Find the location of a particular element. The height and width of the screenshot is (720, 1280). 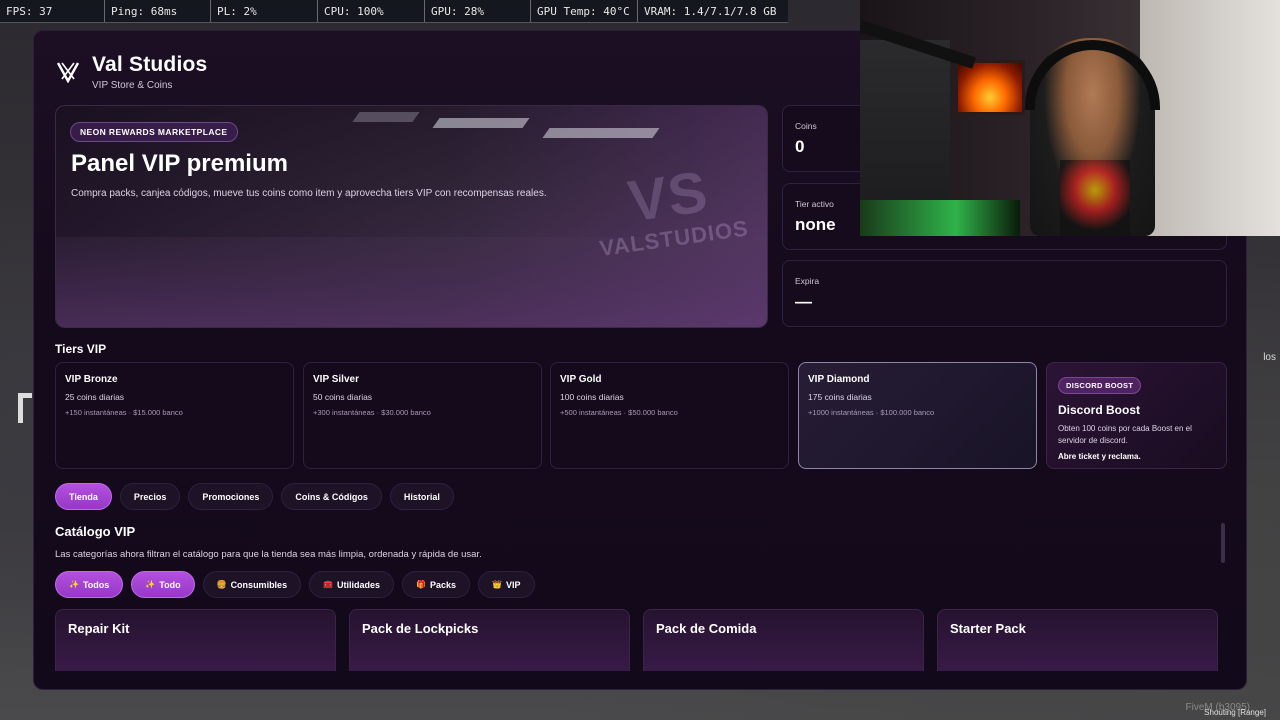

tiers-section-title: Tiers VIP is located at coordinates (81, 349).